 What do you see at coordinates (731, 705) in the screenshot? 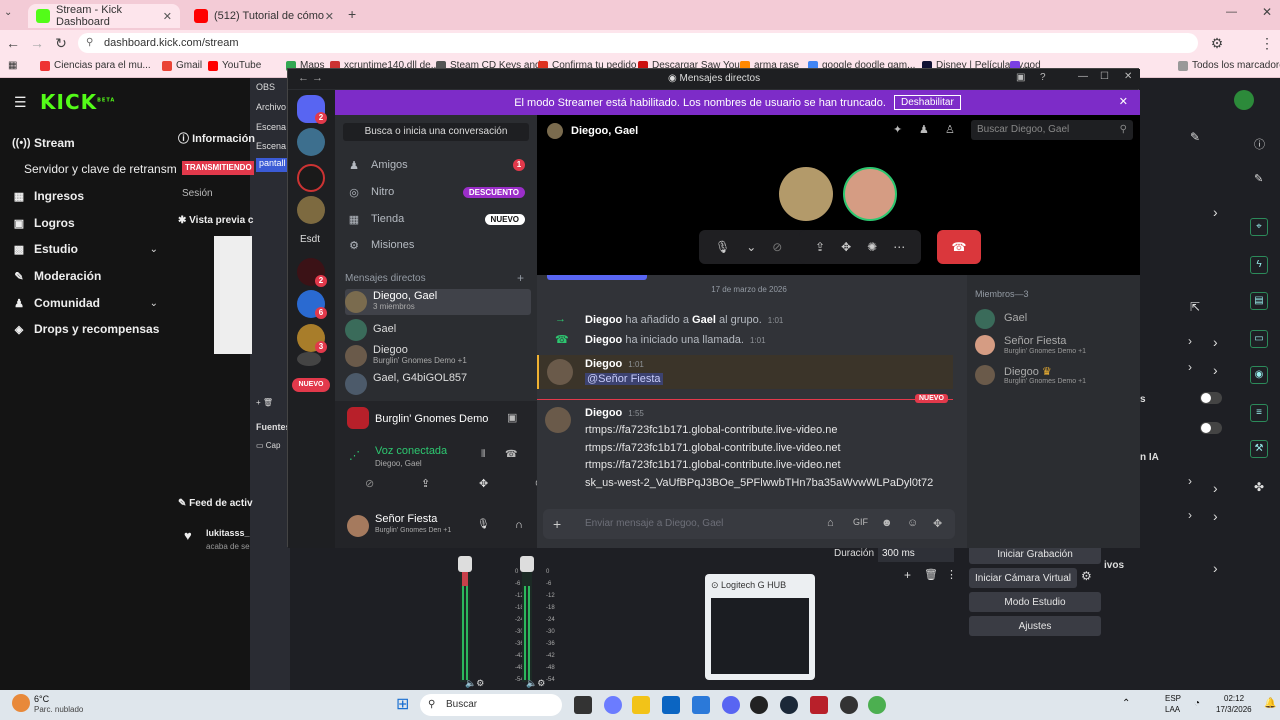
I see `discord-taskbar-icon` at bounding box center [731, 705].